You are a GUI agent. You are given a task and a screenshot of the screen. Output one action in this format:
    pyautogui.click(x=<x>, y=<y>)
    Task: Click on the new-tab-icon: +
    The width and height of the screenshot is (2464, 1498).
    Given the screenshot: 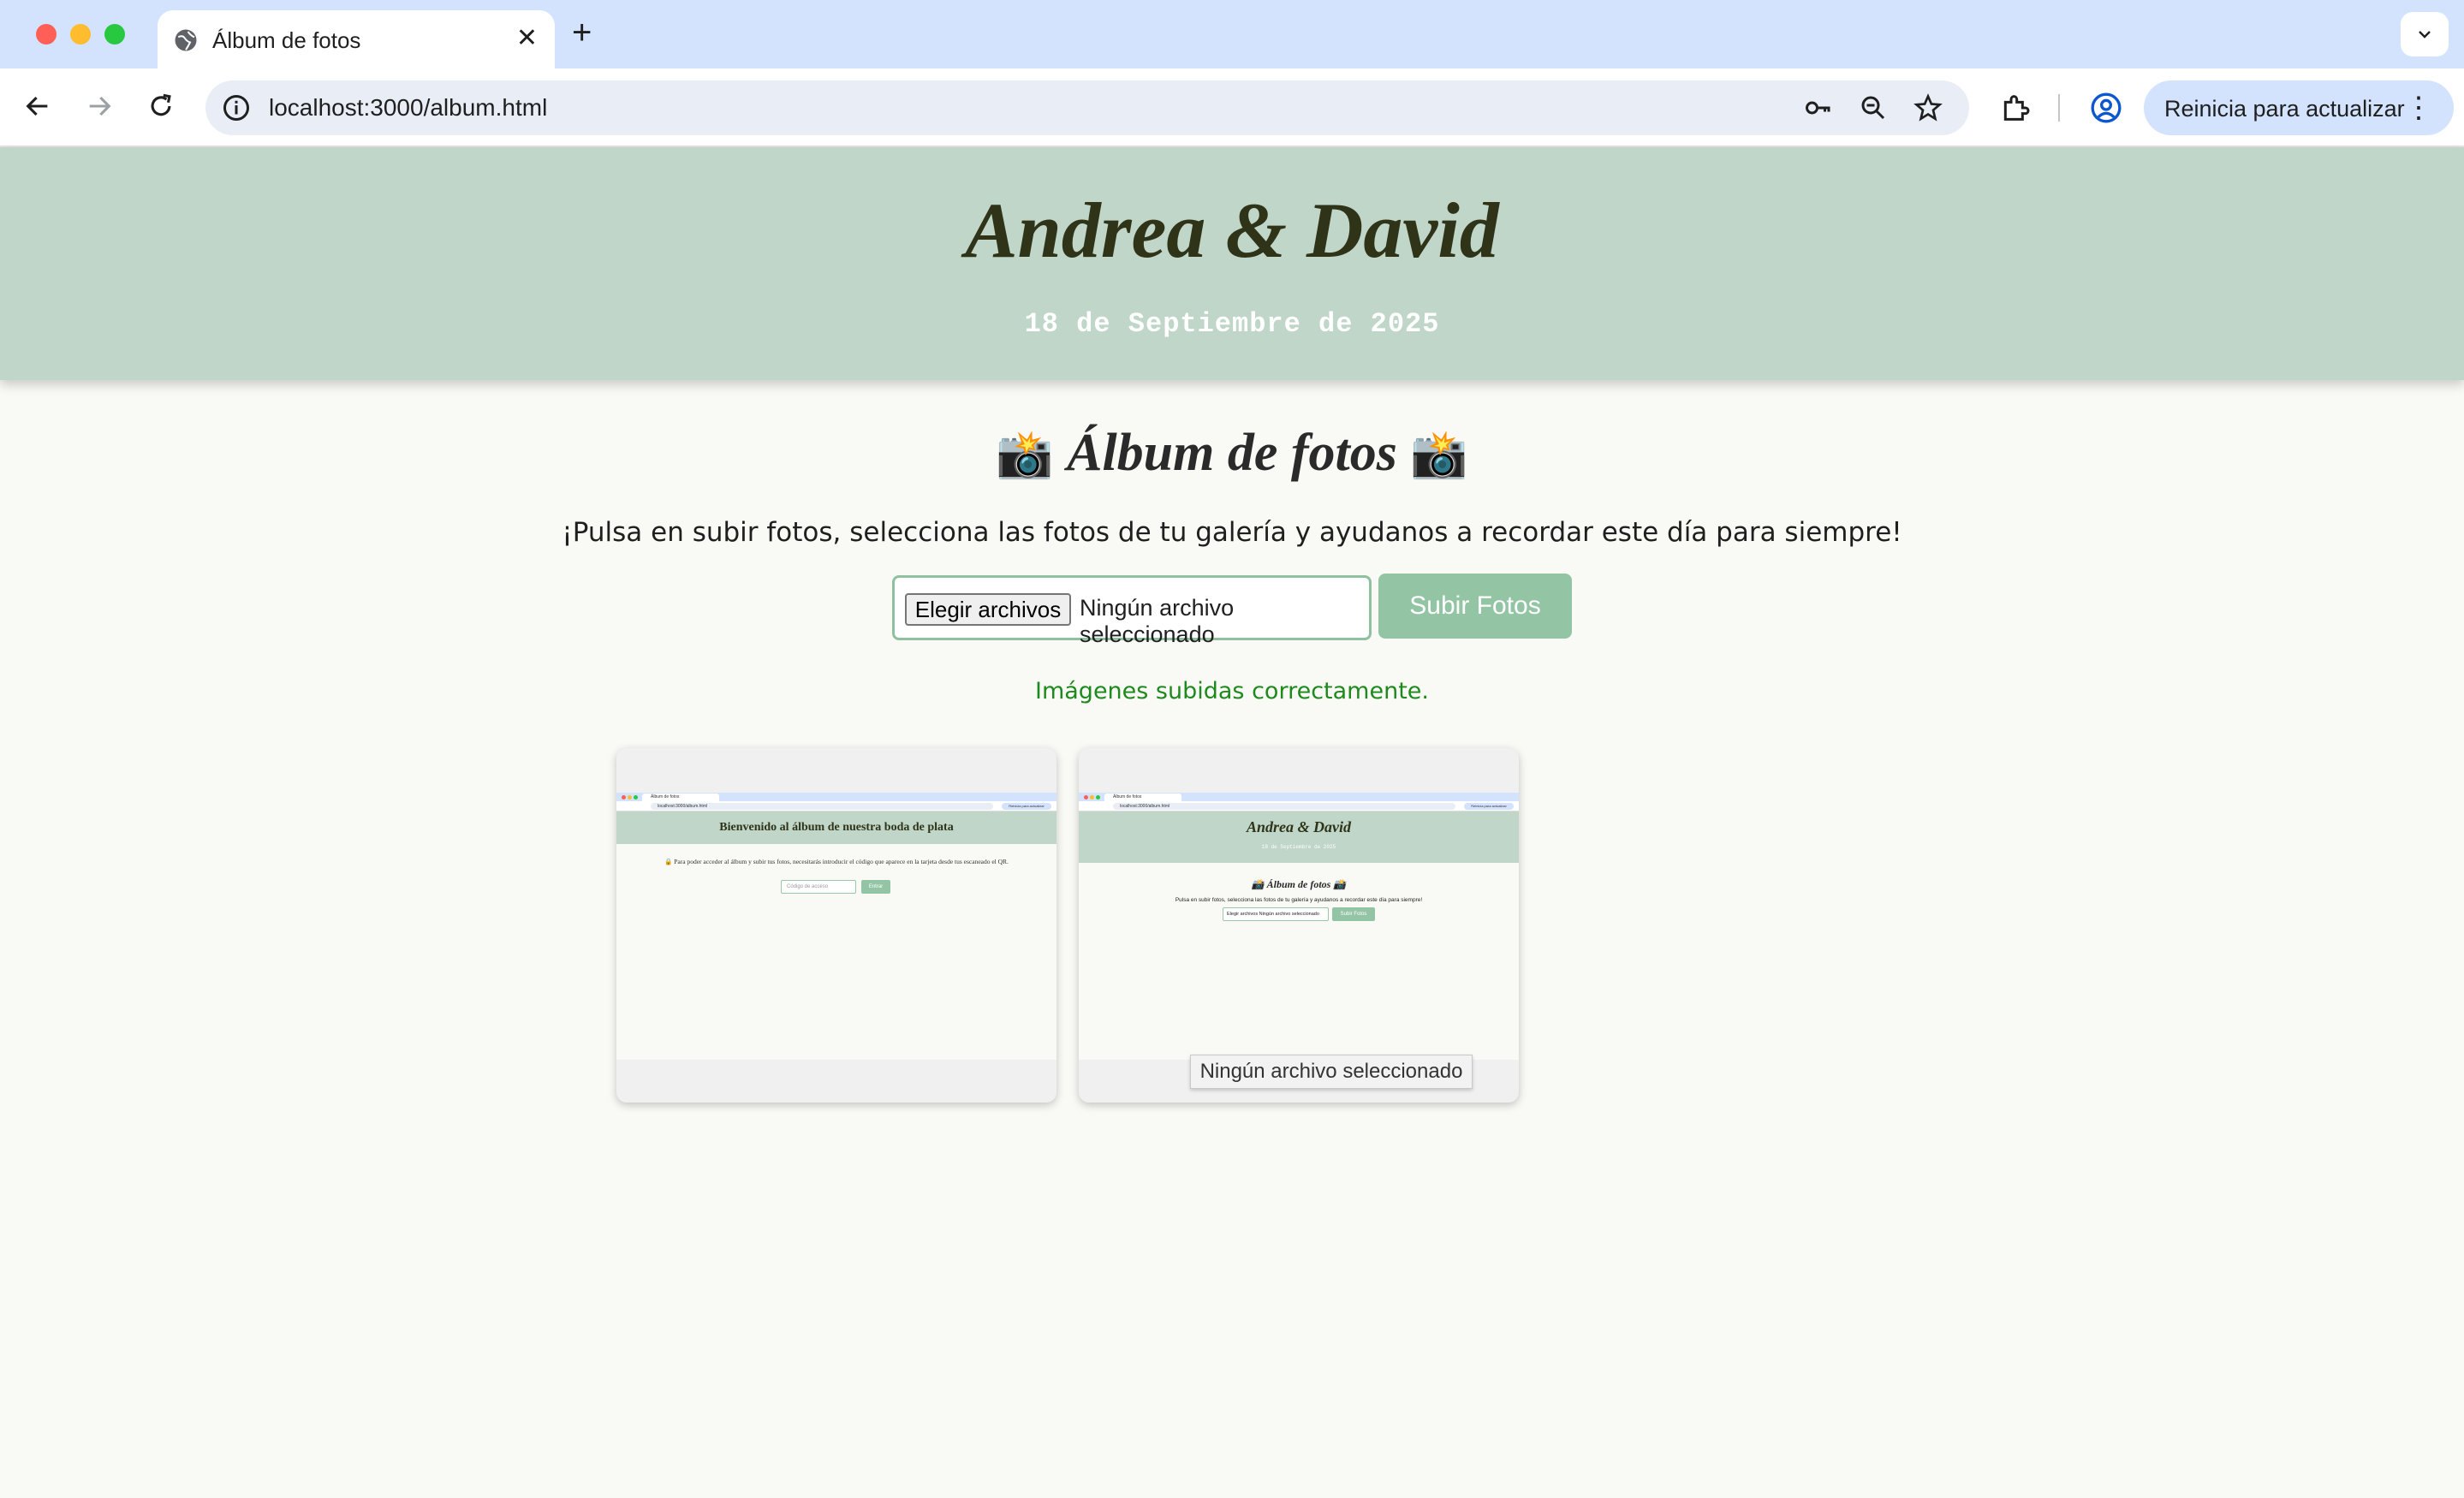 What is the action you would take?
    pyautogui.click(x=582, y=32)
    